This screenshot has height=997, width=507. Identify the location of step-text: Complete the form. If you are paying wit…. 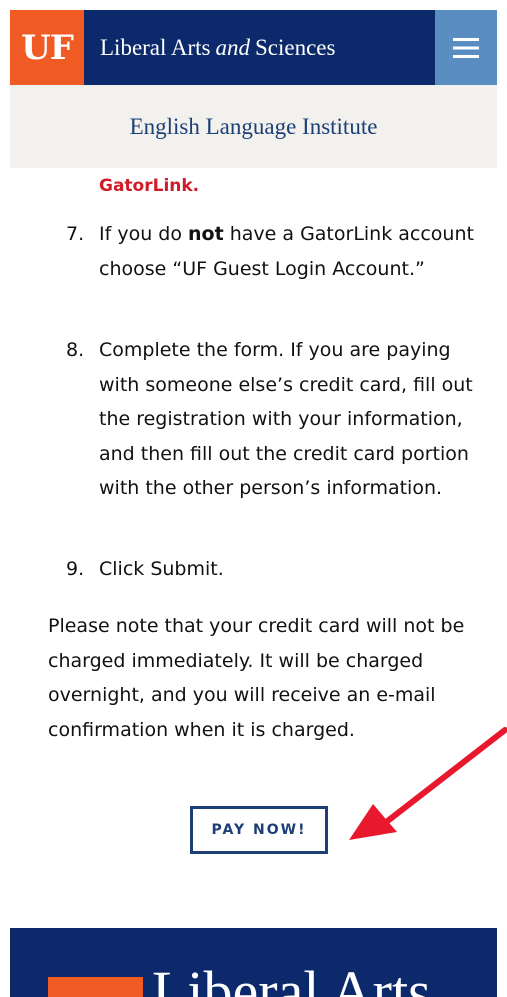
(286, 419).